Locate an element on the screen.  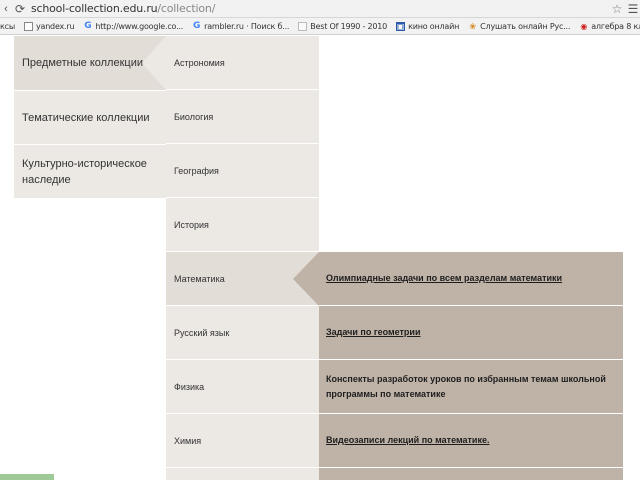
circle-icon: ◉ is located at coordinates (584, 26).